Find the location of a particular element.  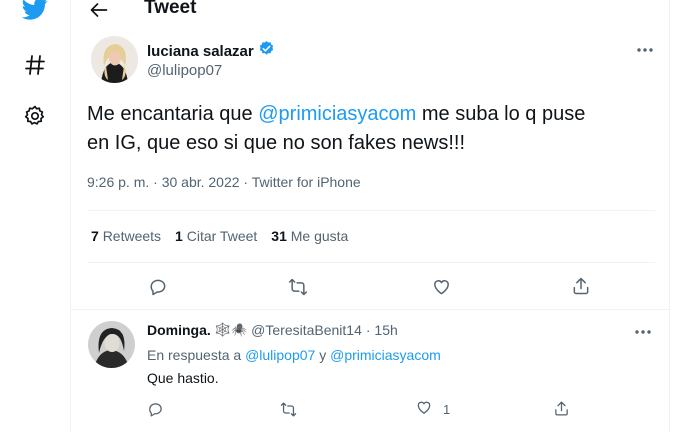

replying-to-and: y is located at coordinates (323, 355).